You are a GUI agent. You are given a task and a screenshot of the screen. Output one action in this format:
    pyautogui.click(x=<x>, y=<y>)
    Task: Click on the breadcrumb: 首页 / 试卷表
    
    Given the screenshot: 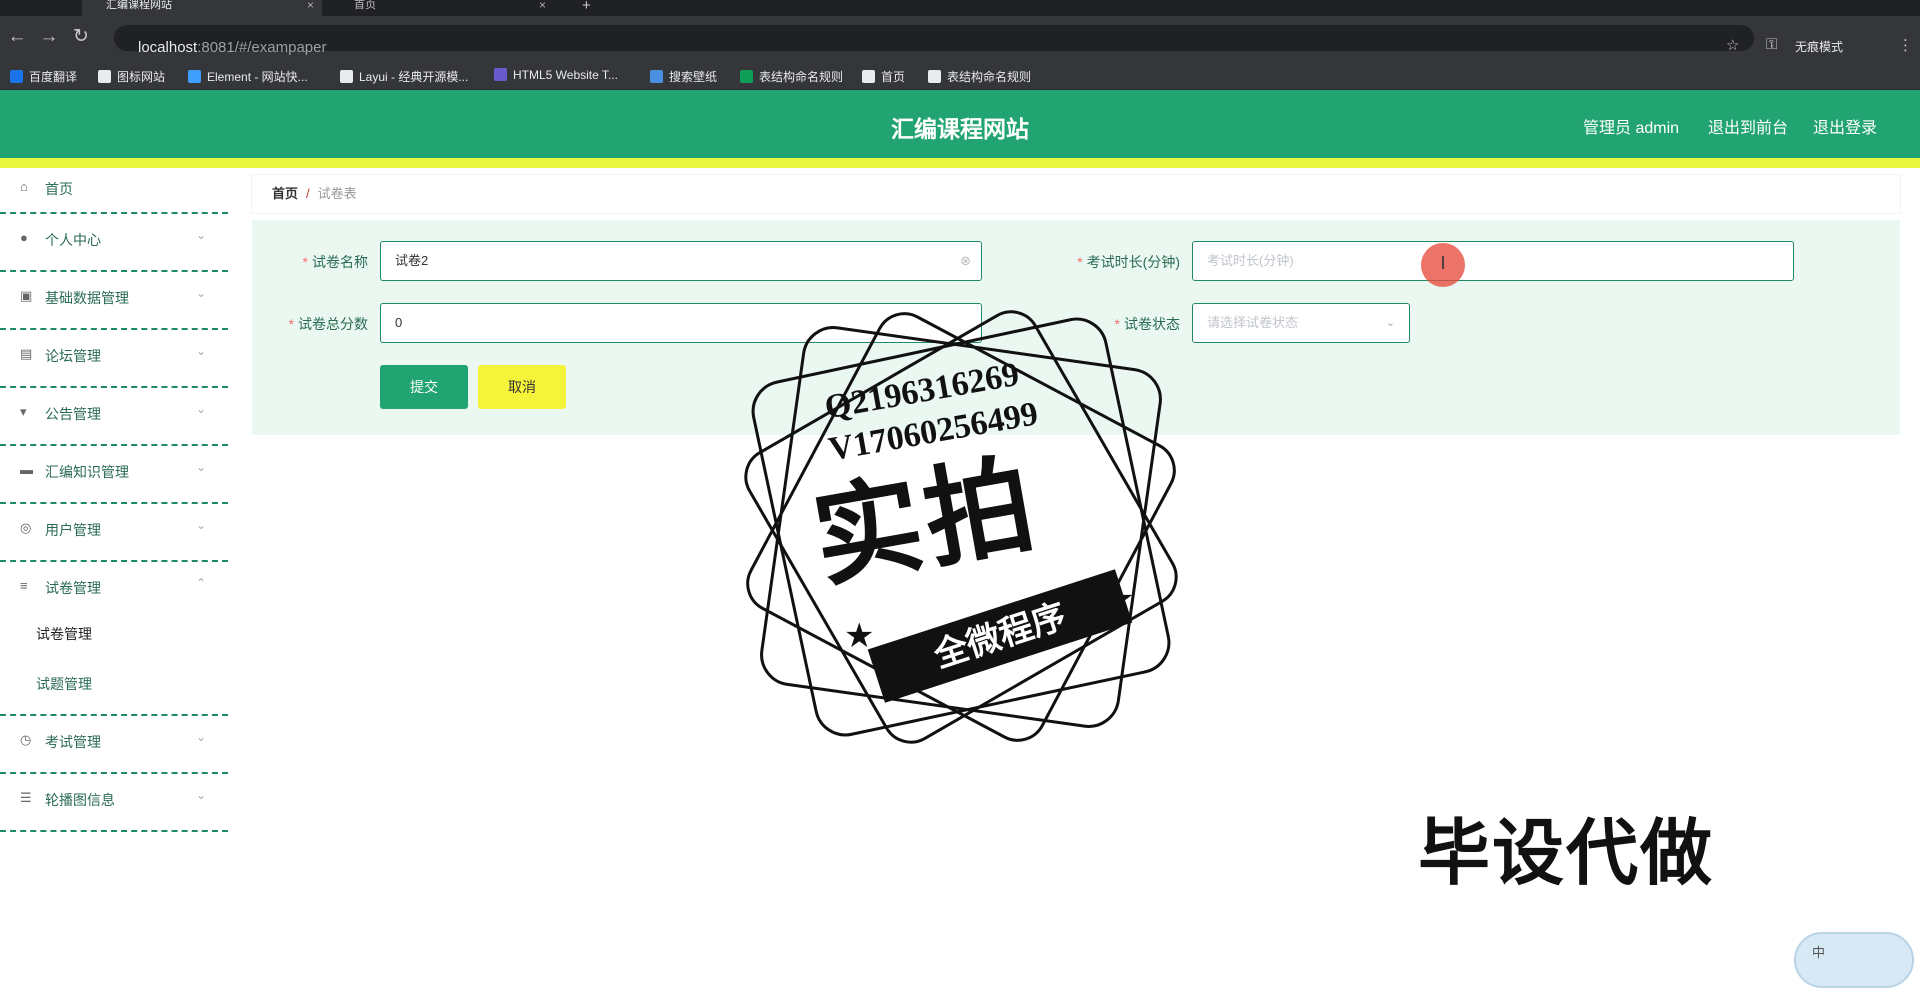 What is the action you would take?
    pyautogui.click(x=1076, y=194)
    